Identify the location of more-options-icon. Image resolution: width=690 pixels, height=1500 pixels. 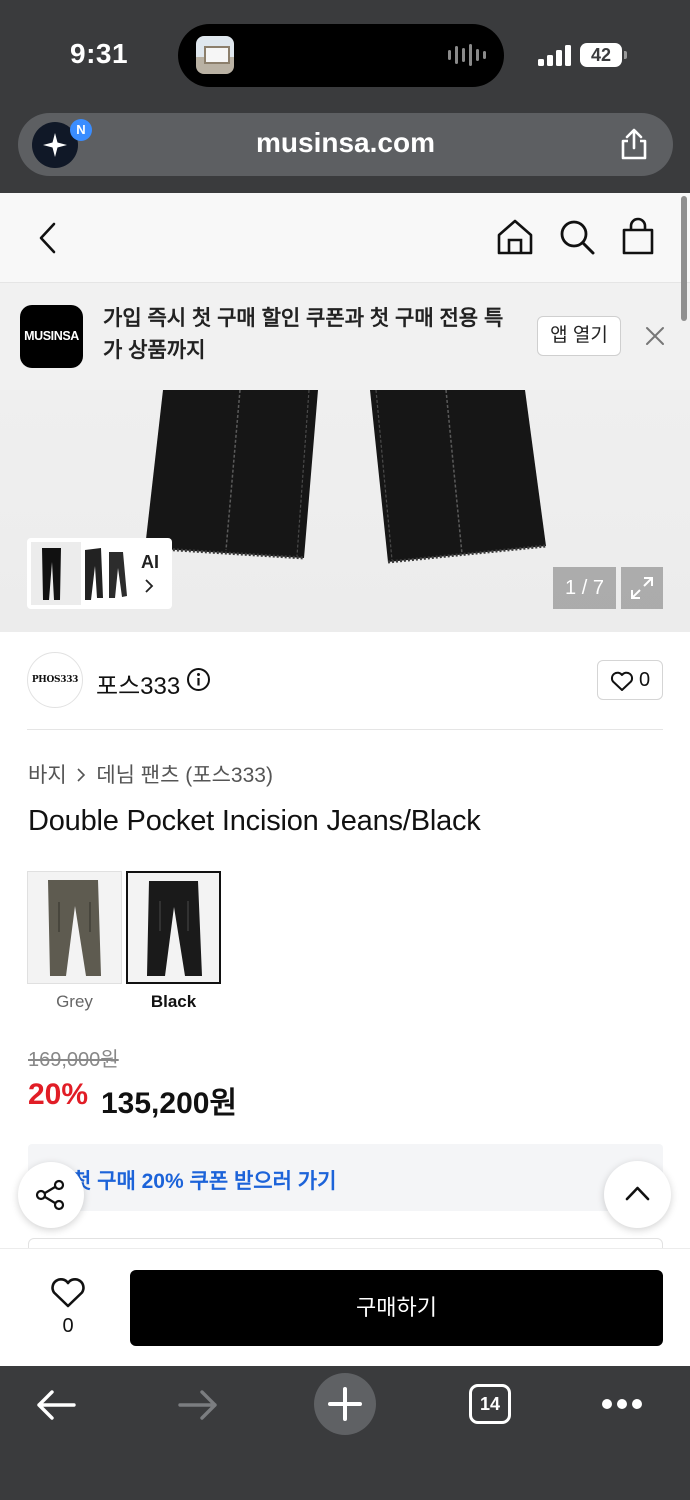
(622, 1404).